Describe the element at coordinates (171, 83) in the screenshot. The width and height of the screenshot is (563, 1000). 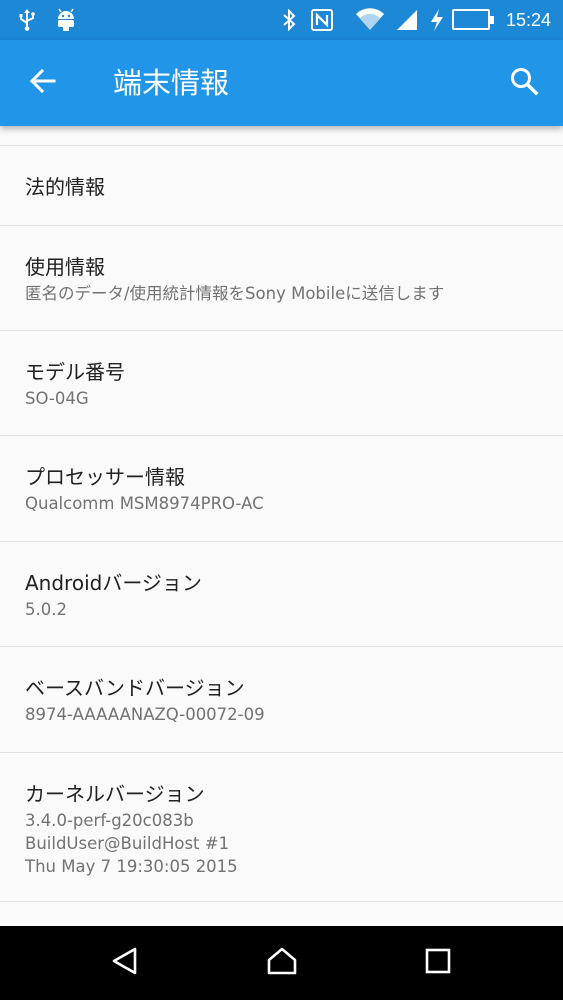
I see `page-title: 端末情報` at that location.